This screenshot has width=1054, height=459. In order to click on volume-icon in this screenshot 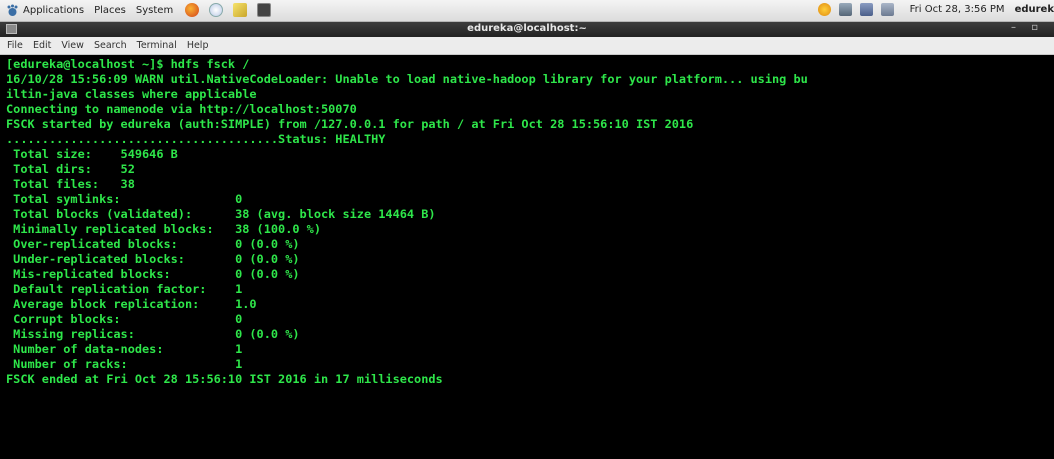, I will do `click(866, 9)`.